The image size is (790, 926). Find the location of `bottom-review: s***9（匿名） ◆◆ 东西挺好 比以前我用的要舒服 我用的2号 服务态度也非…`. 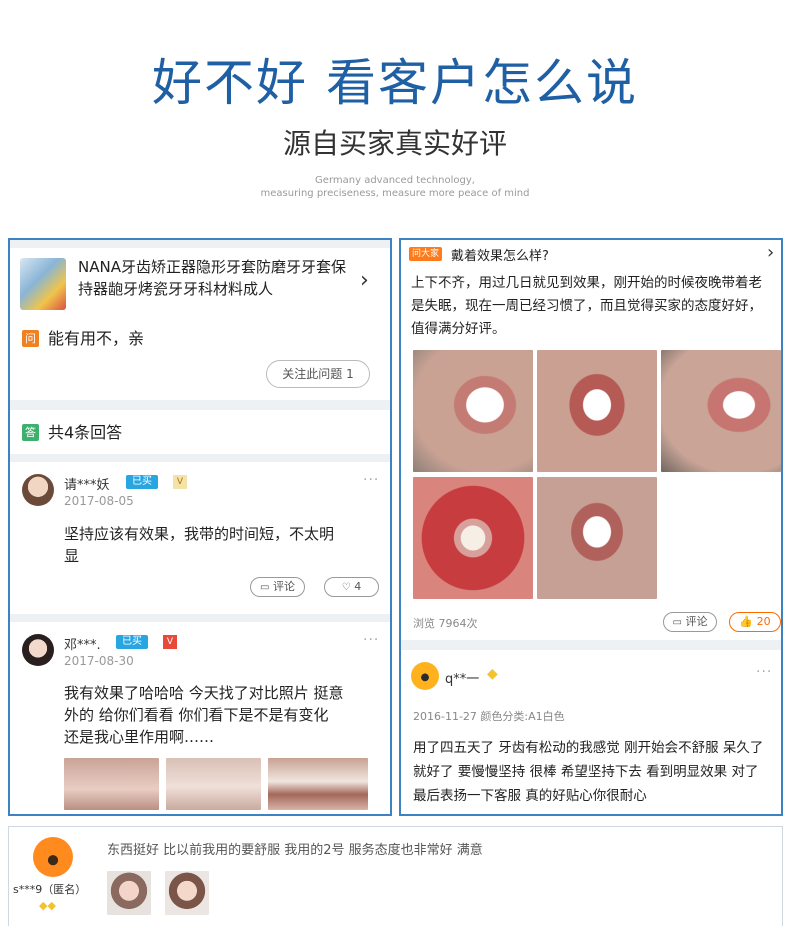

bottom-review: s***9（匿名） ◆◆ 东西挺好 比以前我用的要舒服 我用的2号 服务态度也非… is located at coordinates (395, 876).